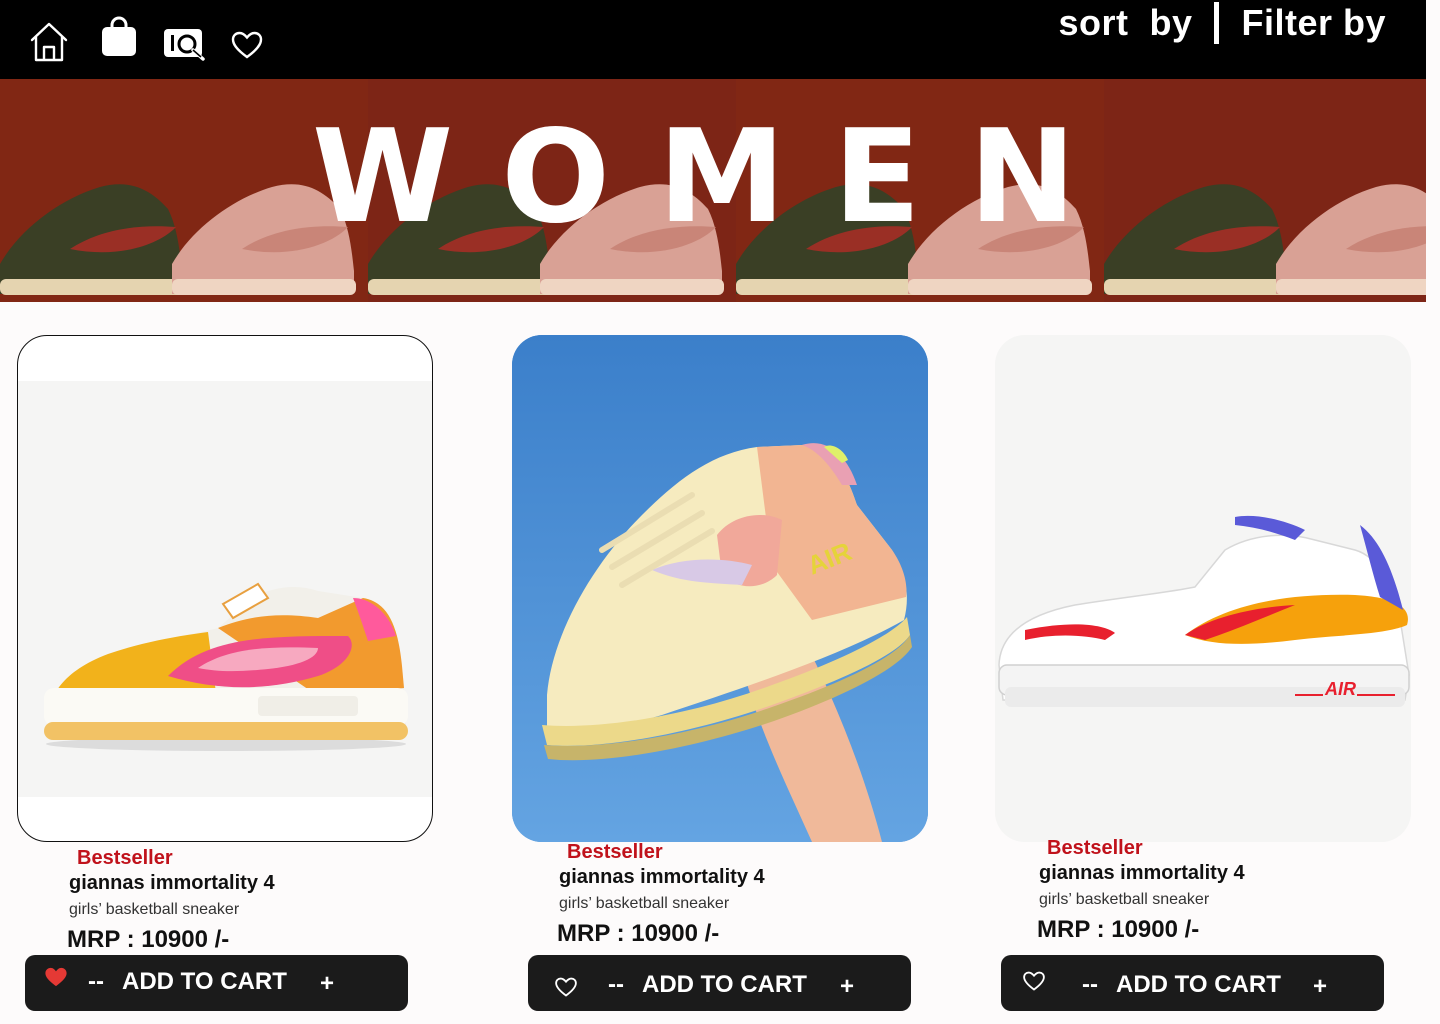 The width and height of the screenshot is (1440, 1024). Describe the element at coordinates (1340, 689) in the screenshot. I see `svg-text: AIR` at that location.